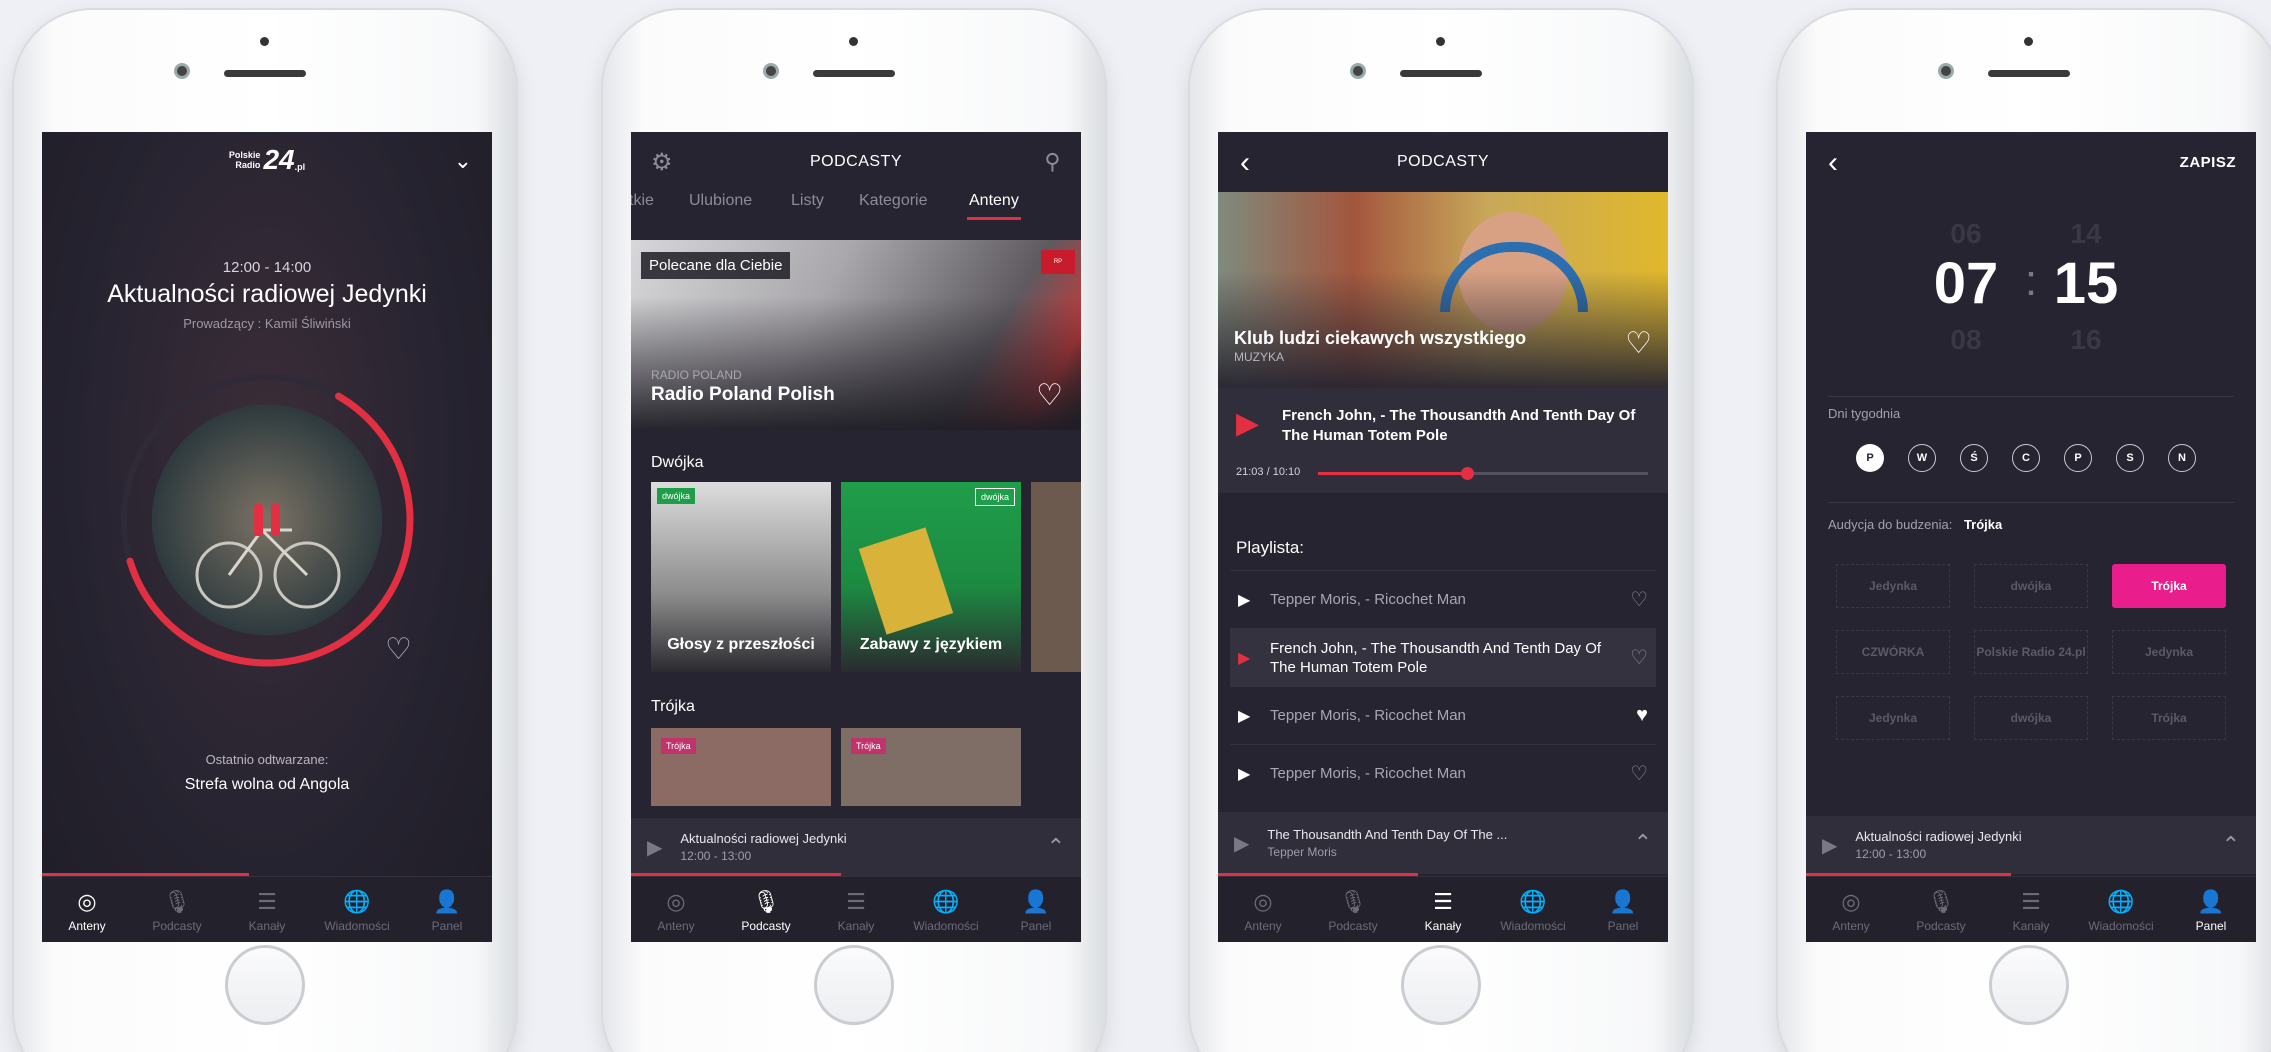 This screenshot has height=1052, width=2271. What do you see at coordinates (2031, 652) in the screenshot?
I see `station-logo: Polskie Radio 24.pl` at bounding box center [2031, 652].